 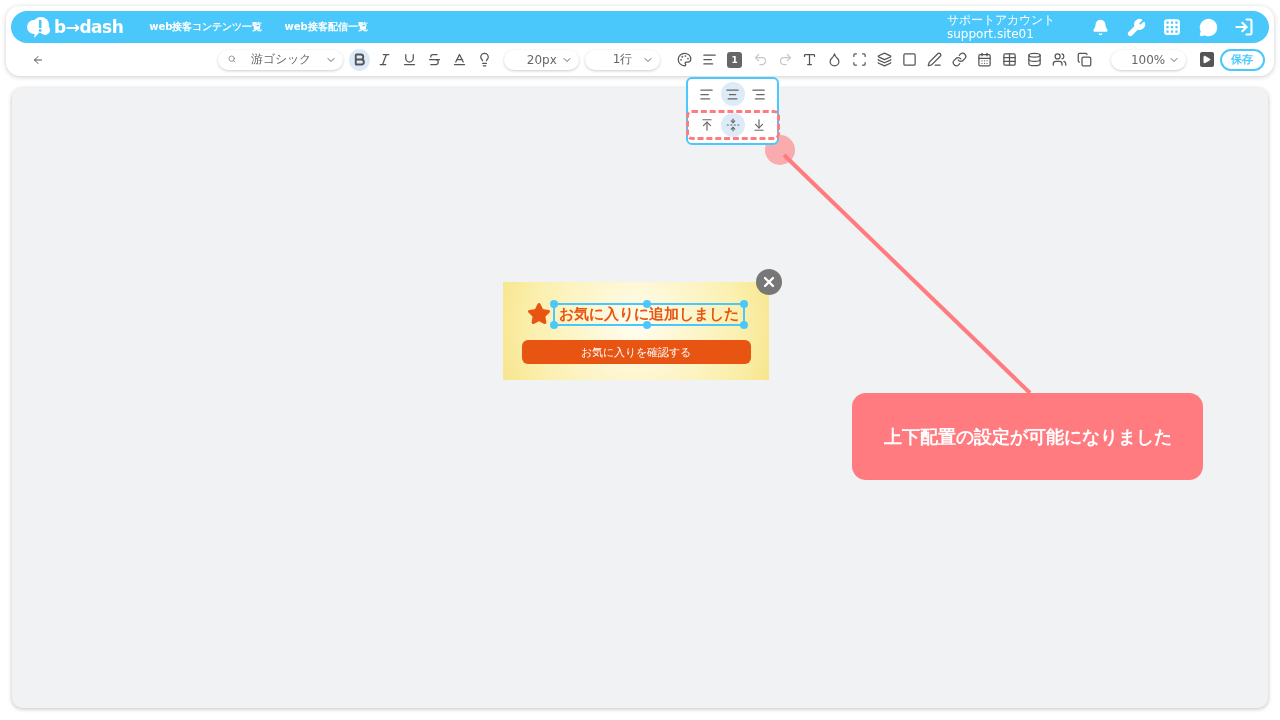 What do you see at coordinates (758, 125) in the screenshot?
I see `valign-bottom-icon` at bounding box center [758, 125].